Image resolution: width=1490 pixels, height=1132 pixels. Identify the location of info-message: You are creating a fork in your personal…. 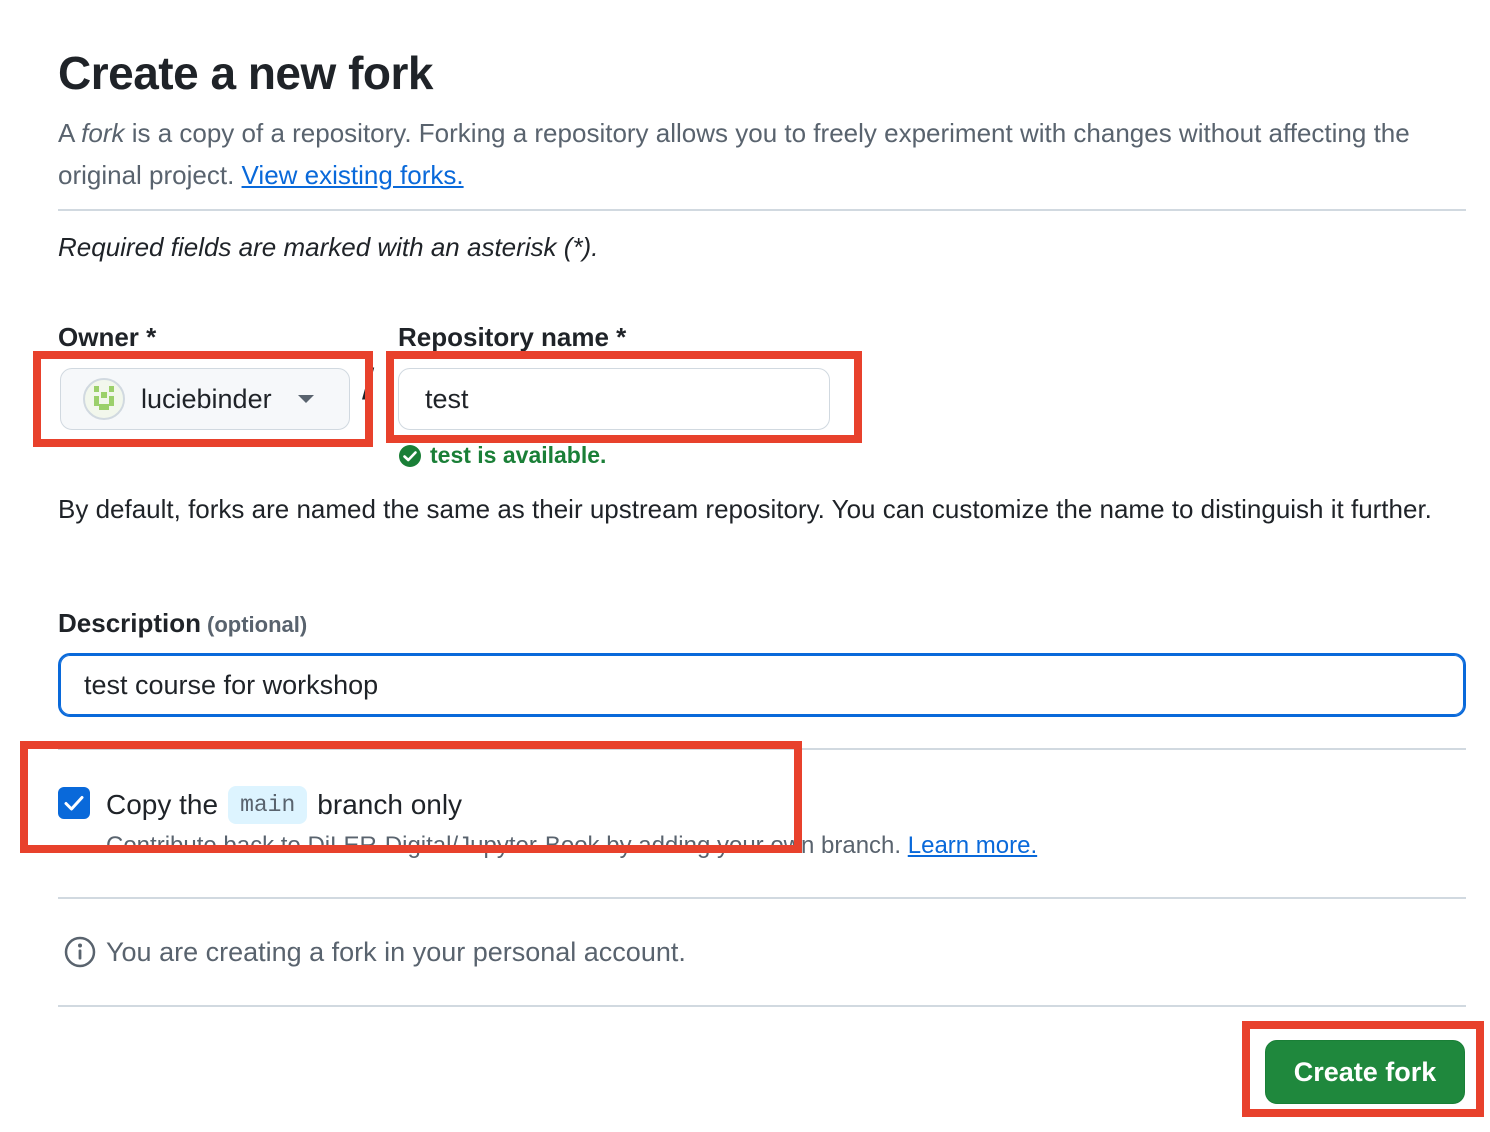
(375, 952).